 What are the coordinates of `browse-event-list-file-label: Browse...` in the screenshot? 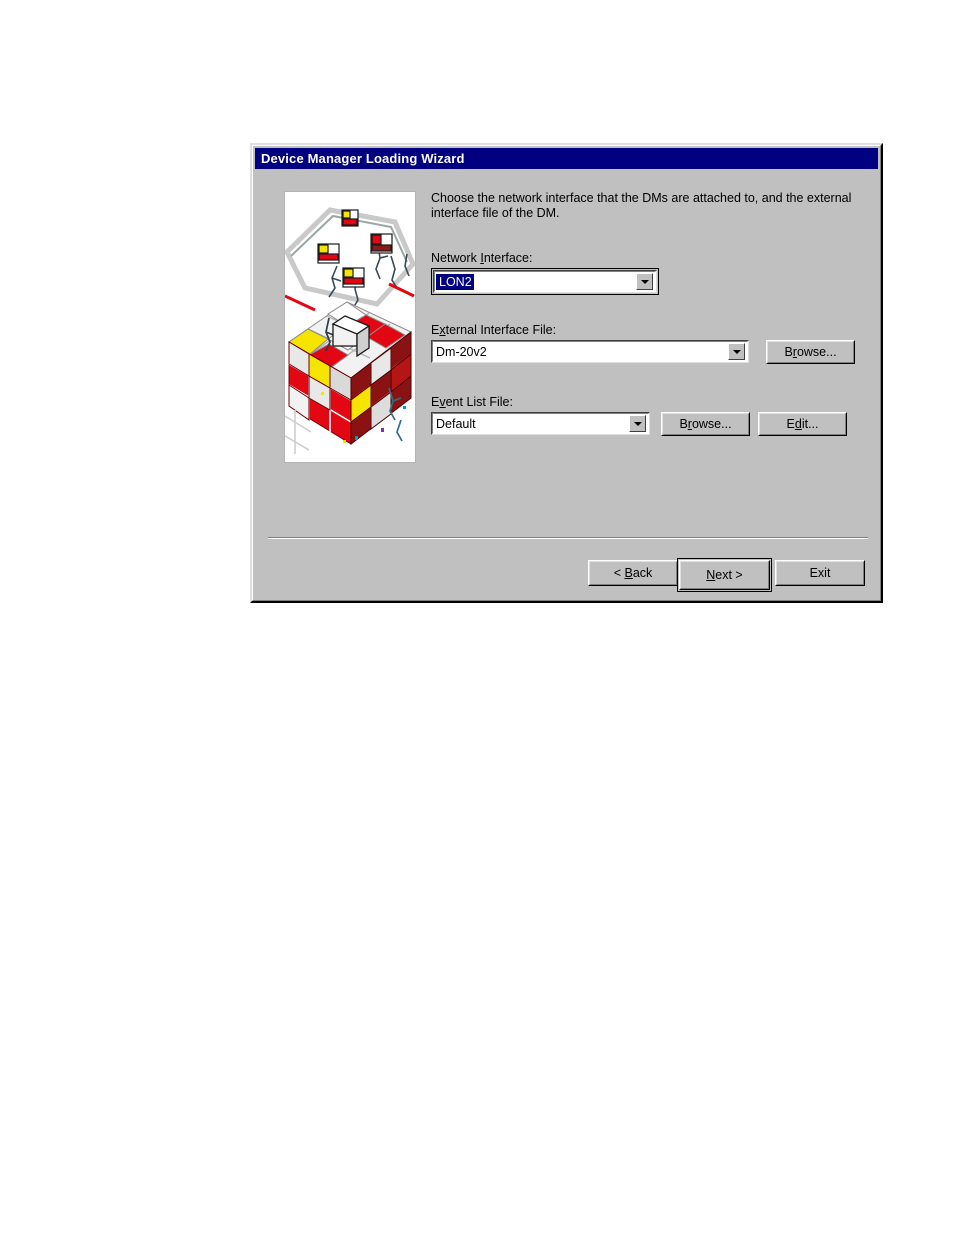 It's located at (705, 424).